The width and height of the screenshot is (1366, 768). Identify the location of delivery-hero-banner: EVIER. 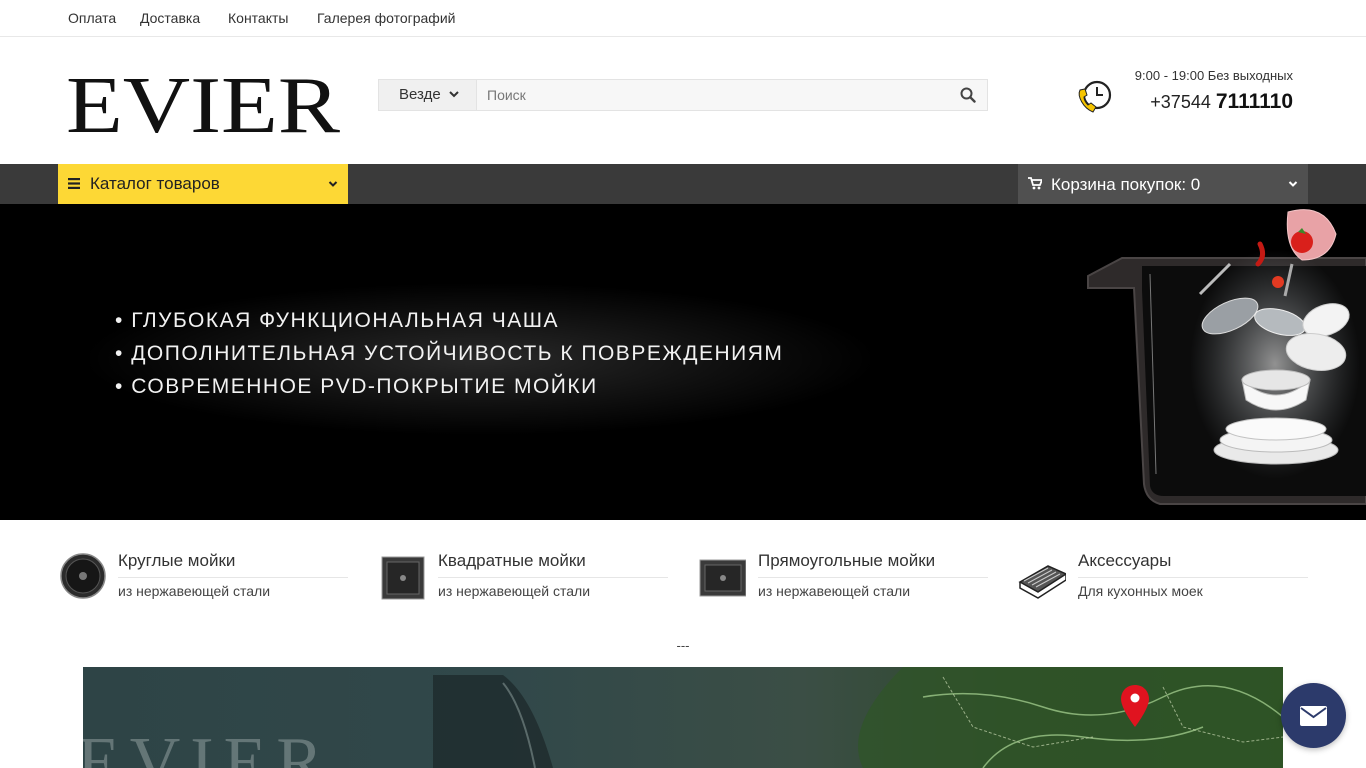
(683, 717).